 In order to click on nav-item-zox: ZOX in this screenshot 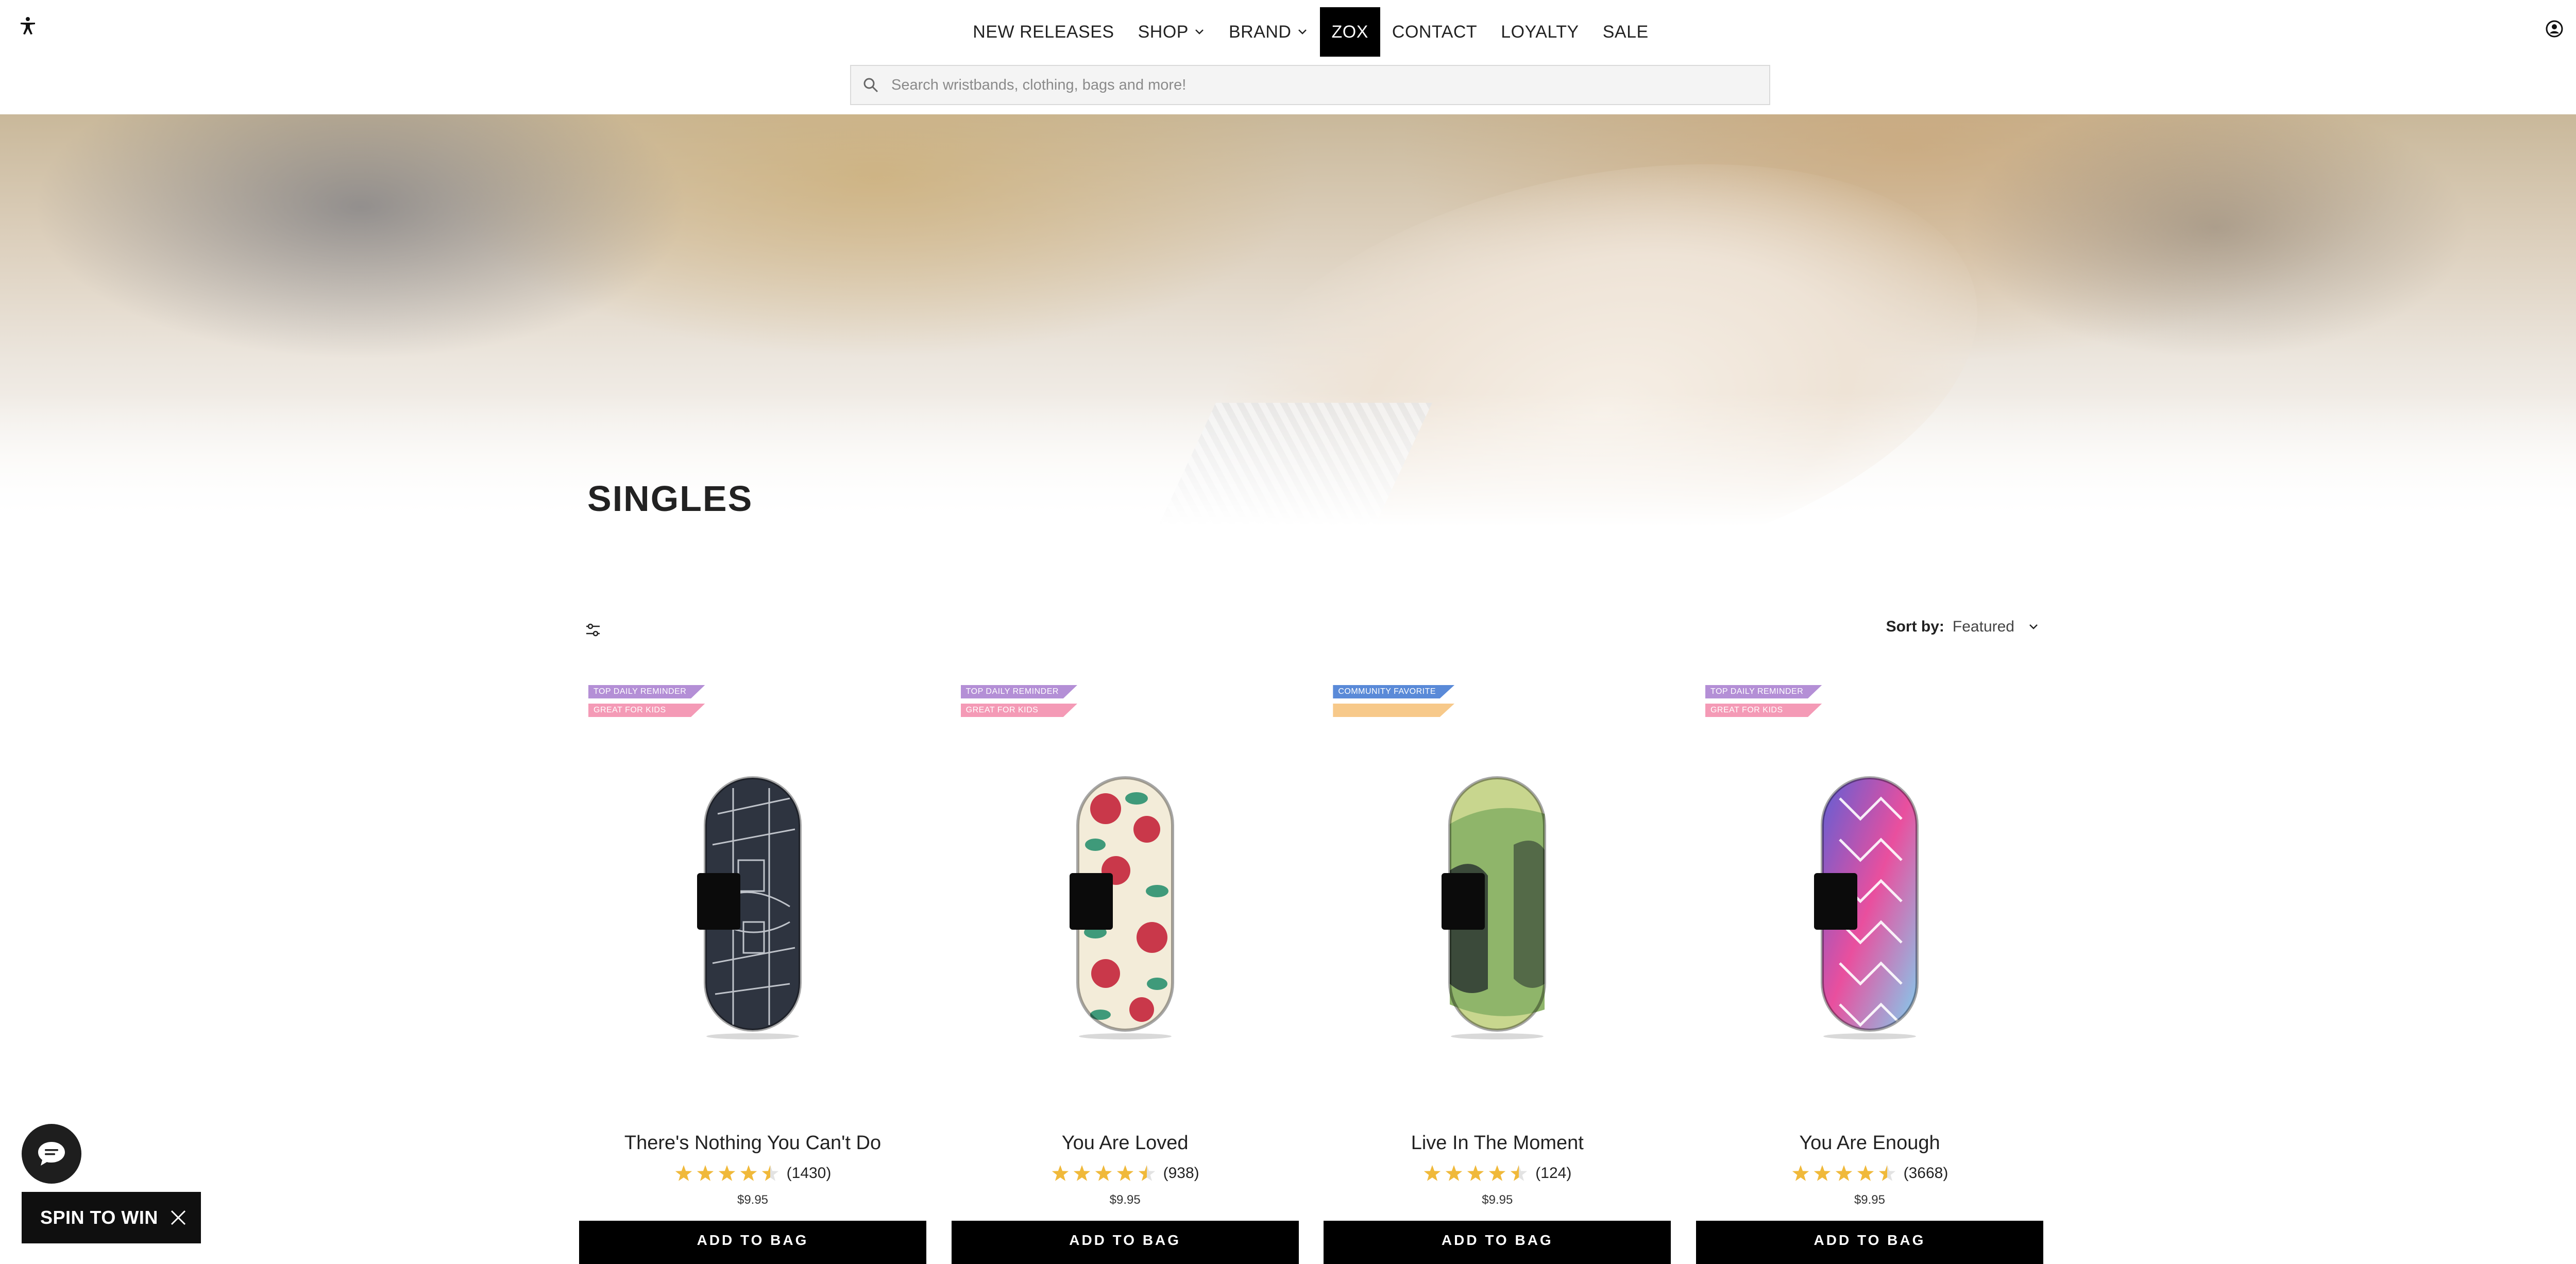, I will do `click(1349, 32)`.